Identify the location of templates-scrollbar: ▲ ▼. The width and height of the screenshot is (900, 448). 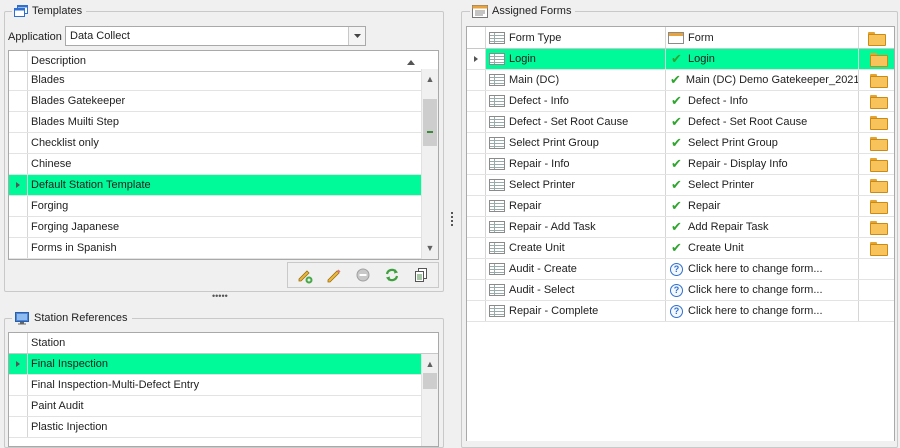
(429, 164).